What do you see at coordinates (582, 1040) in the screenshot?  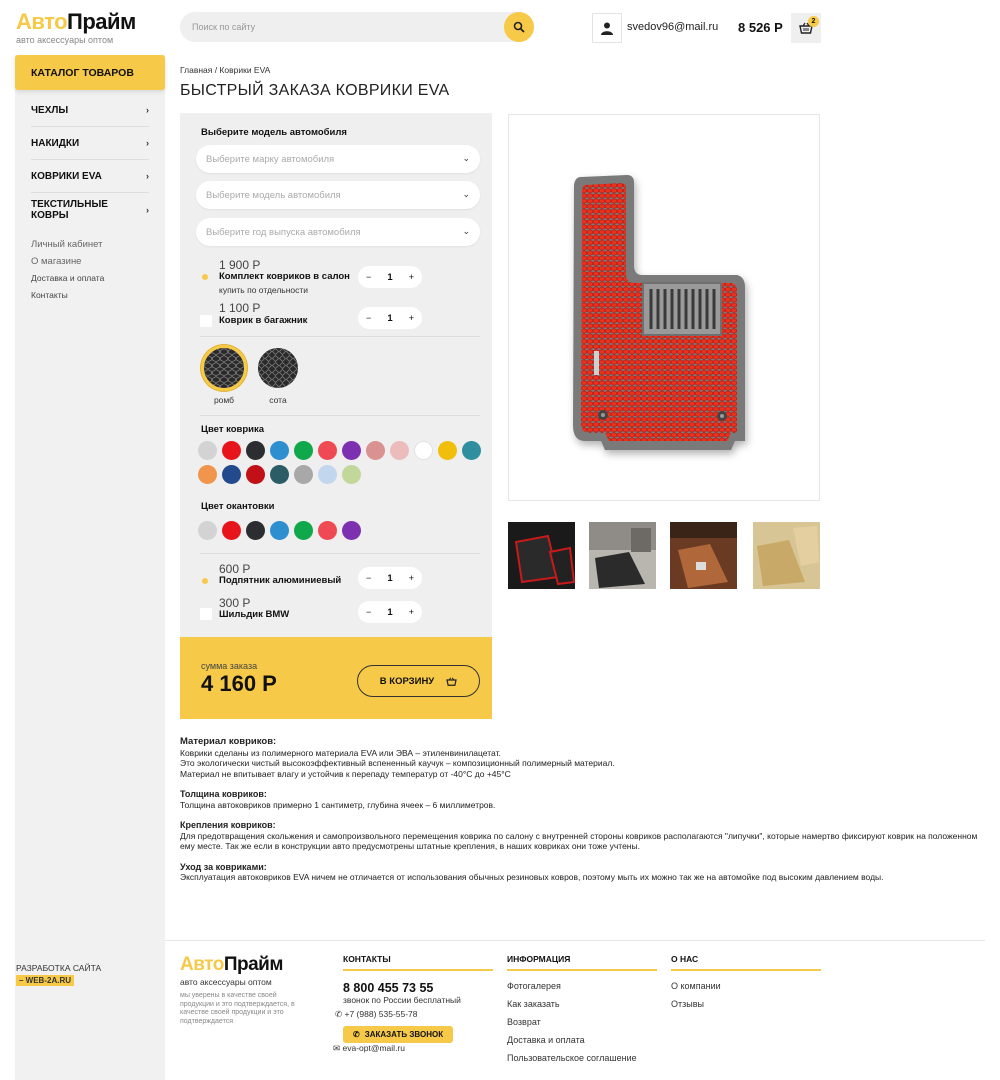 I see `footer-link-delivery: Доставка и оплата` at bounding box center [582, 1040].